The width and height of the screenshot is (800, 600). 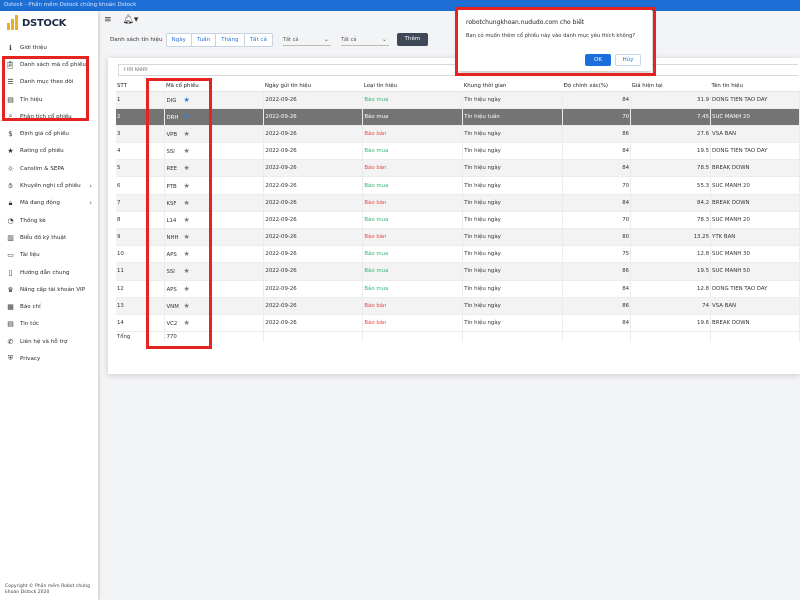 What do you see at coordinates (49, 306) in the screenshot?
I see `sidebar-item: ▦ Báo chí` at bounding box center [49, 306].